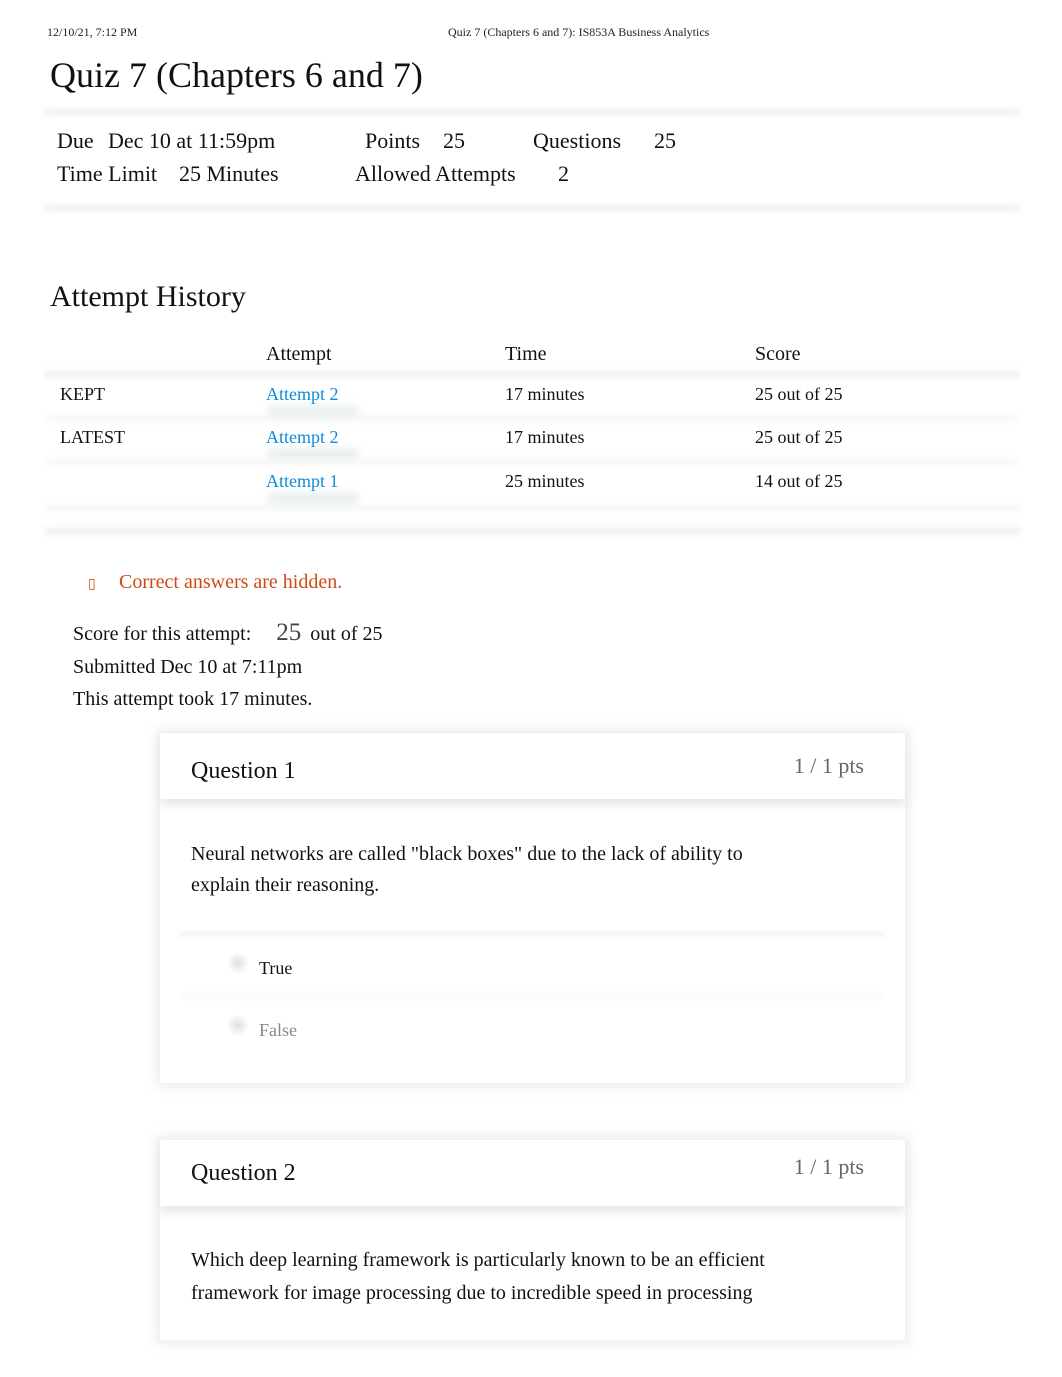 The width and height of the screenshot is (1062, 1377). I want to click on allowed-attempts-label: Allowed Attempts, so click(435, 173).